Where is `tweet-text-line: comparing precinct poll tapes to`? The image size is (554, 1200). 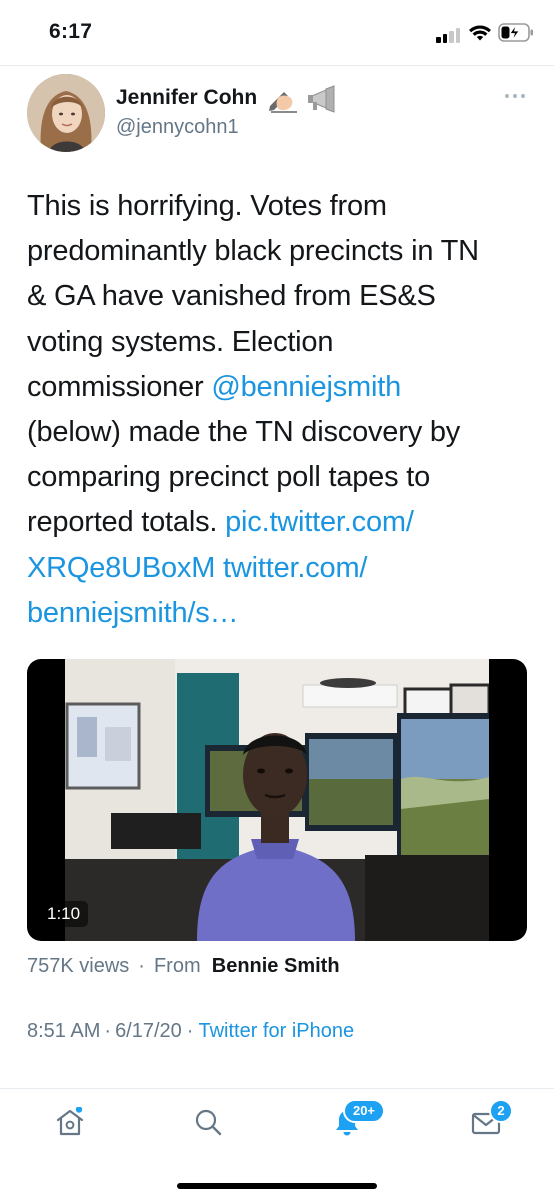
tweet-text-line: comparing precinct poll tapes to is located at coordinates (277, 477).